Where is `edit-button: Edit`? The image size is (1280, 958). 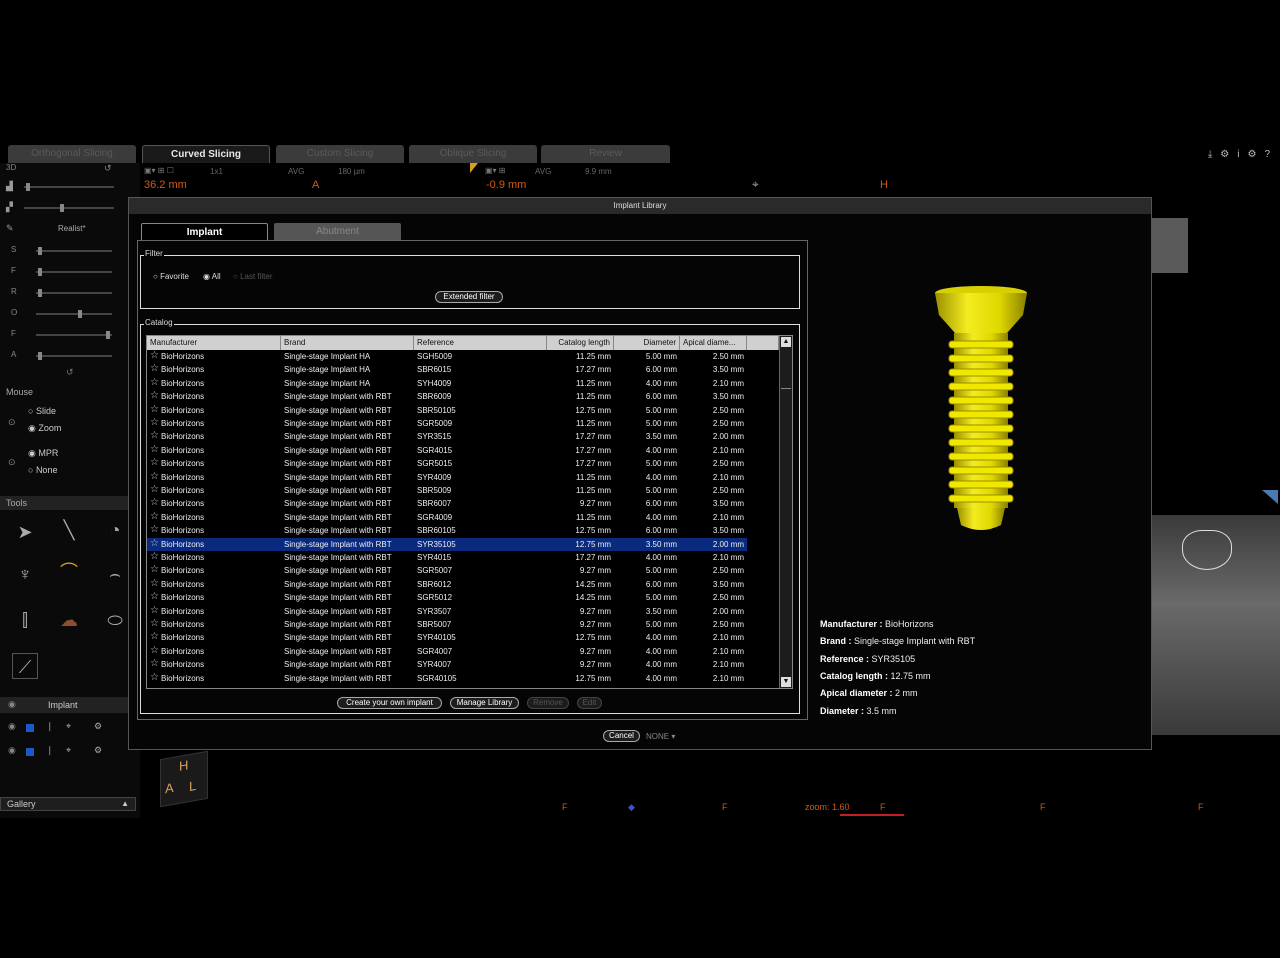 edit-button: Edit is located at coordinates (589, 703).